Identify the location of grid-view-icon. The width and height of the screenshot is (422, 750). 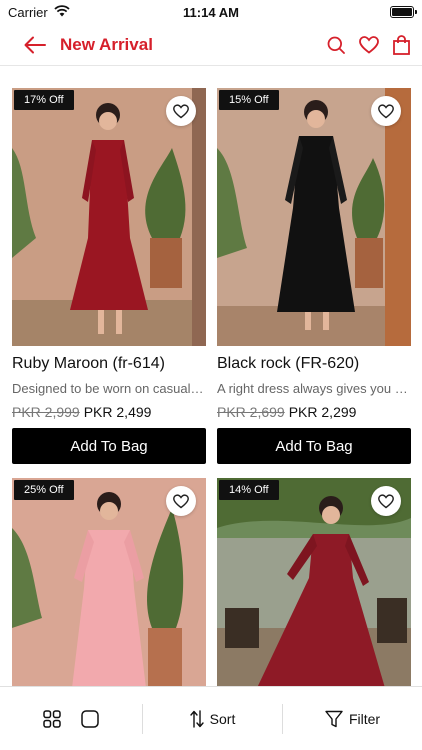
(52, 718).